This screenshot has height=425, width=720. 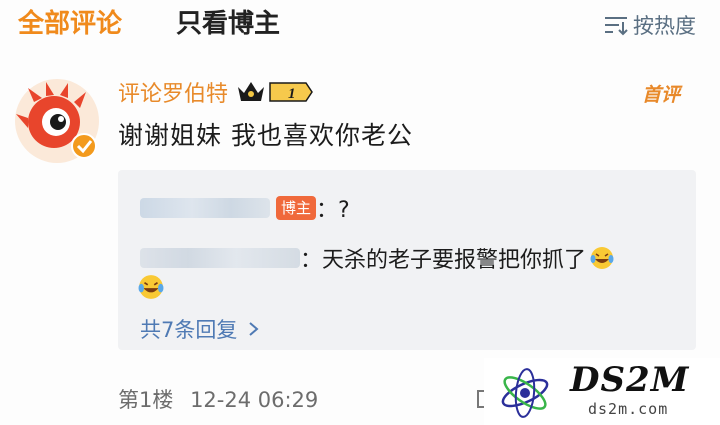 I want to click on level-number: 1, so click(x=292, y=94).